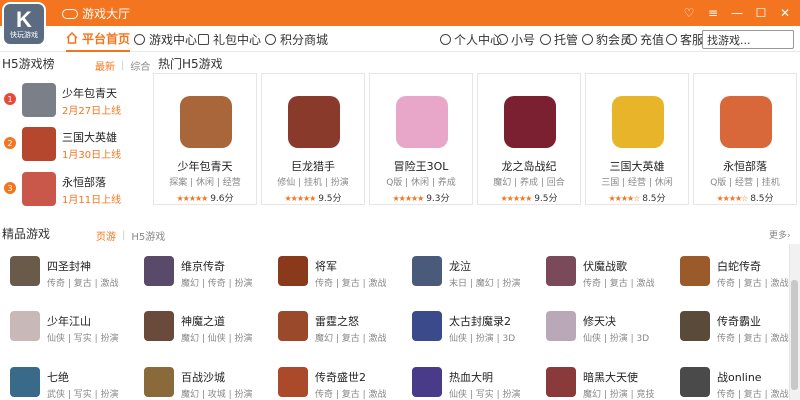 Image resolution: width=800 pixels, height=400 pixels. What do you see at coordinates (75, 276) in the screenshot?
I see `featured-game-item: 四圣封神传奇 | 复古 | 激战` at bounding box center [75, 276].